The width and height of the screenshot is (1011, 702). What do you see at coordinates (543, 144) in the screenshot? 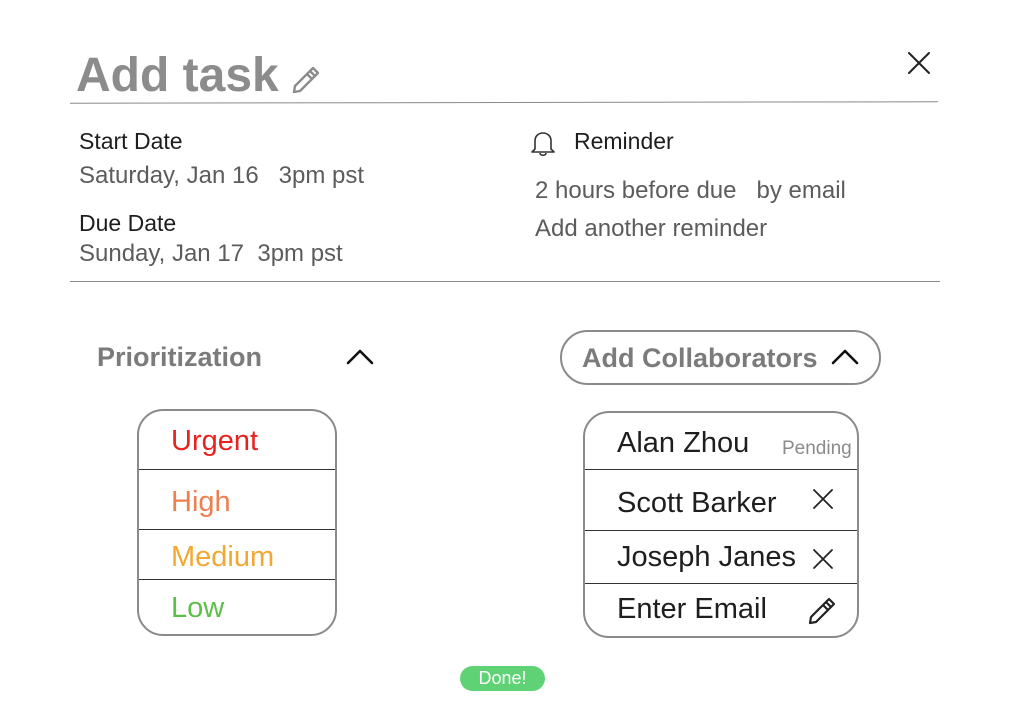
I see `bell-icon` at bounding box center [543, 144].